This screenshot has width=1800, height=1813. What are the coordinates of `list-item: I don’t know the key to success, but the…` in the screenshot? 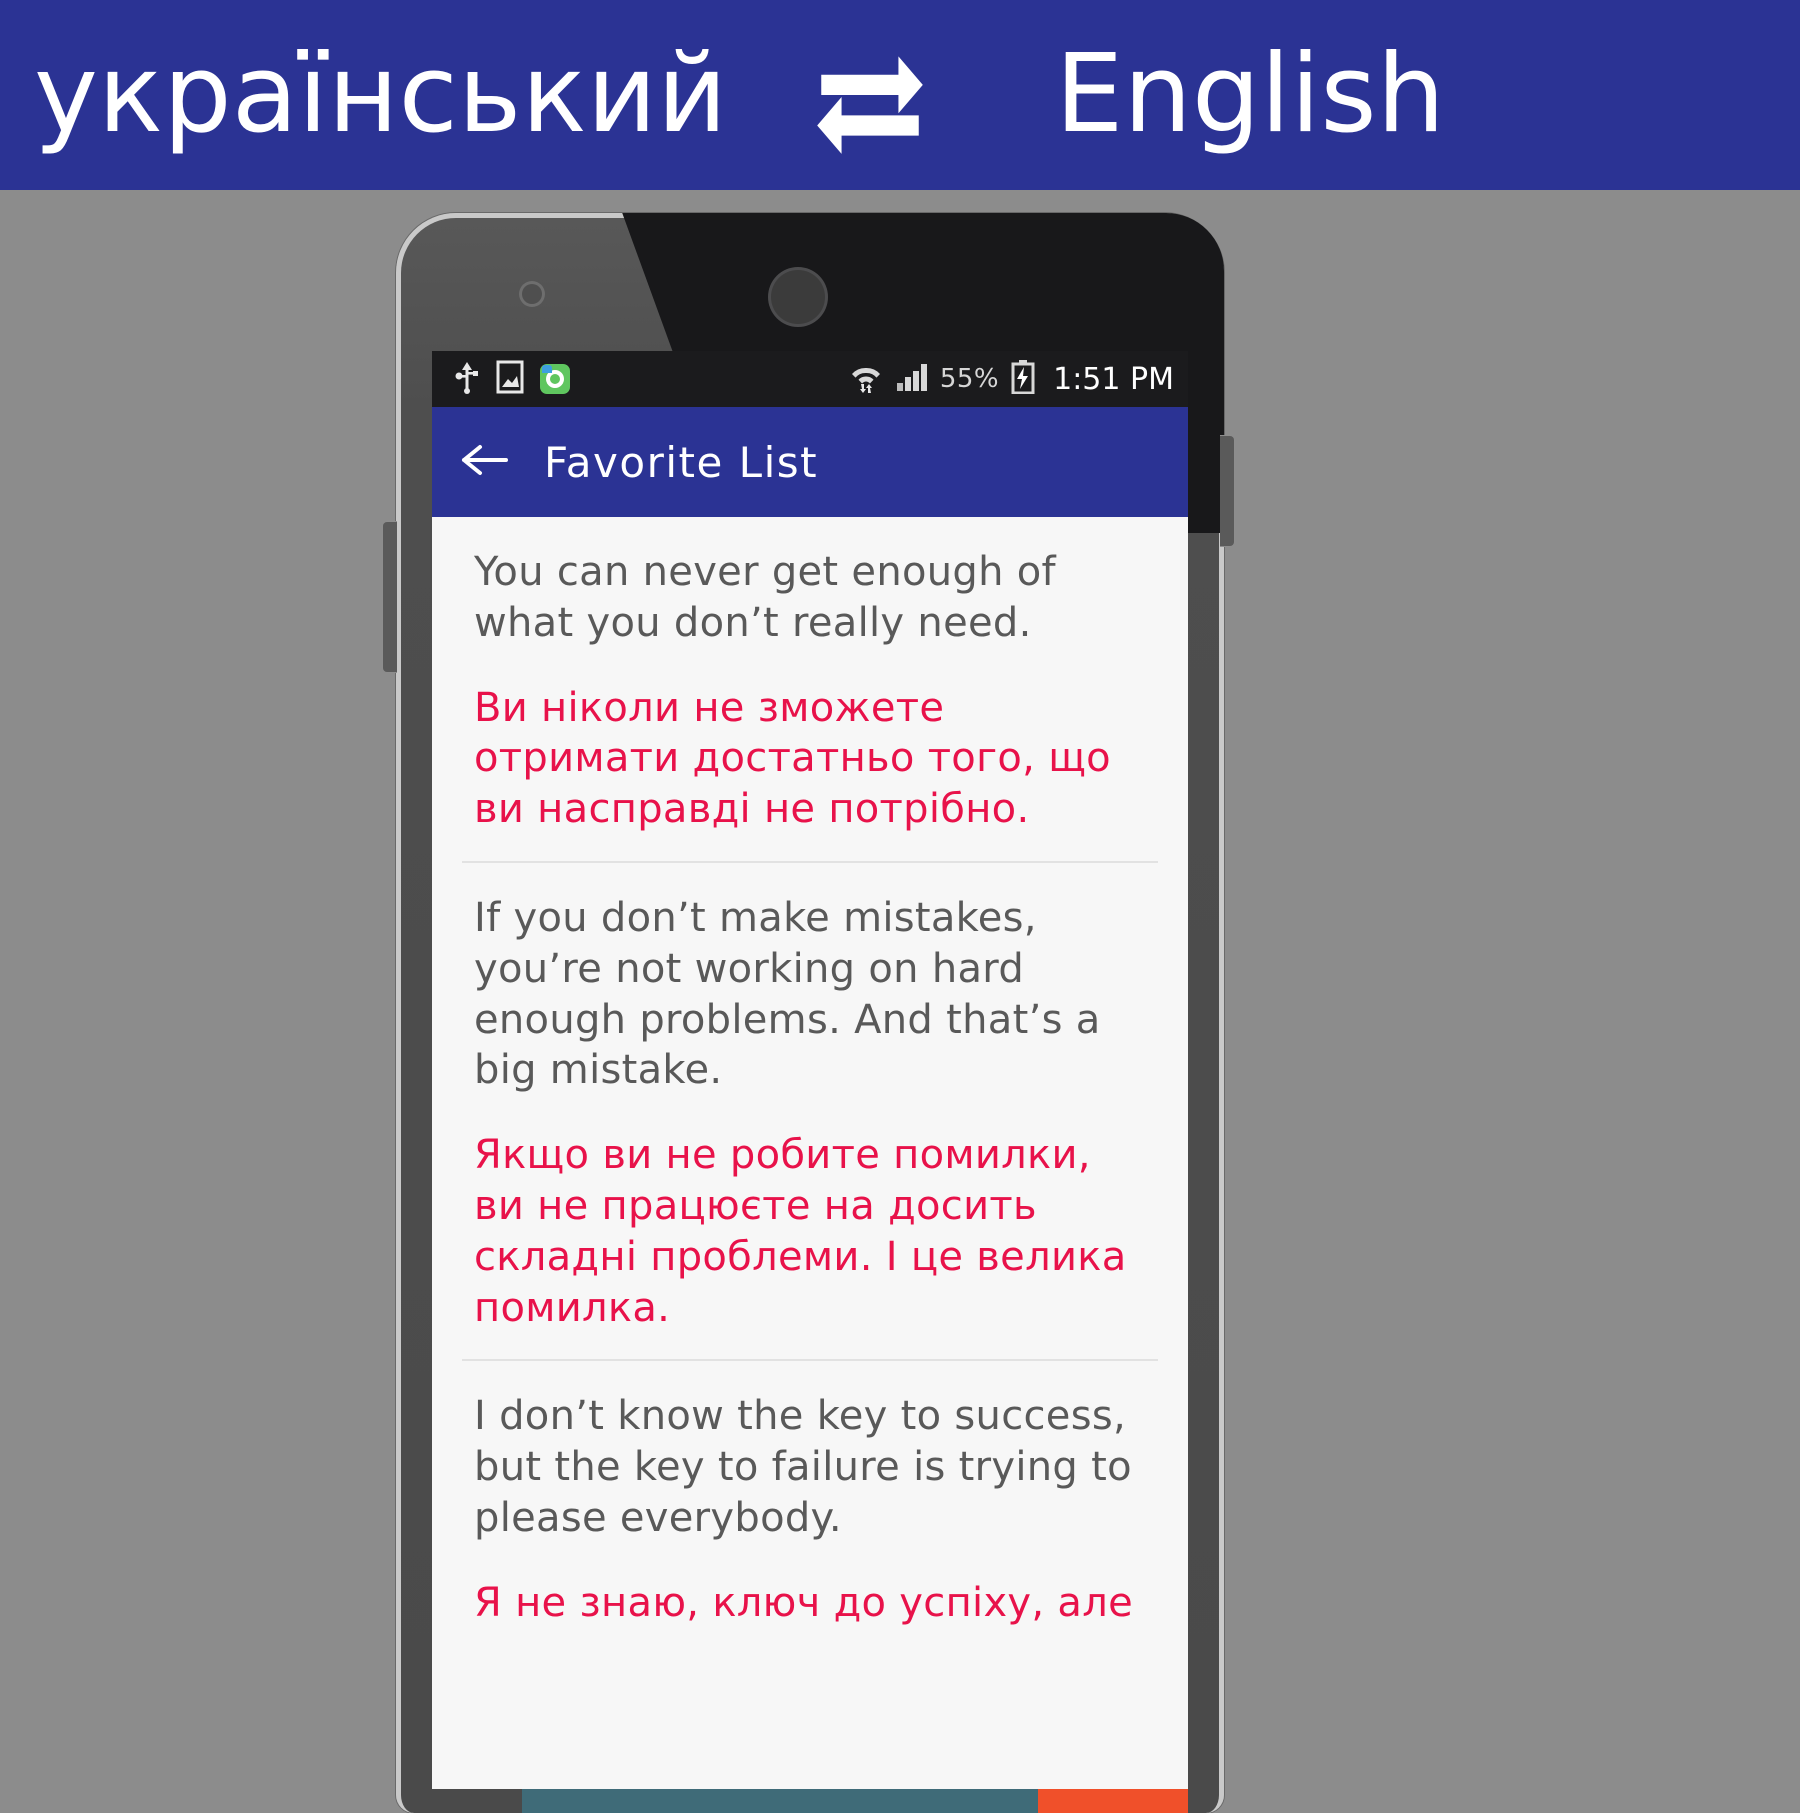 It's located at (810, 1507).